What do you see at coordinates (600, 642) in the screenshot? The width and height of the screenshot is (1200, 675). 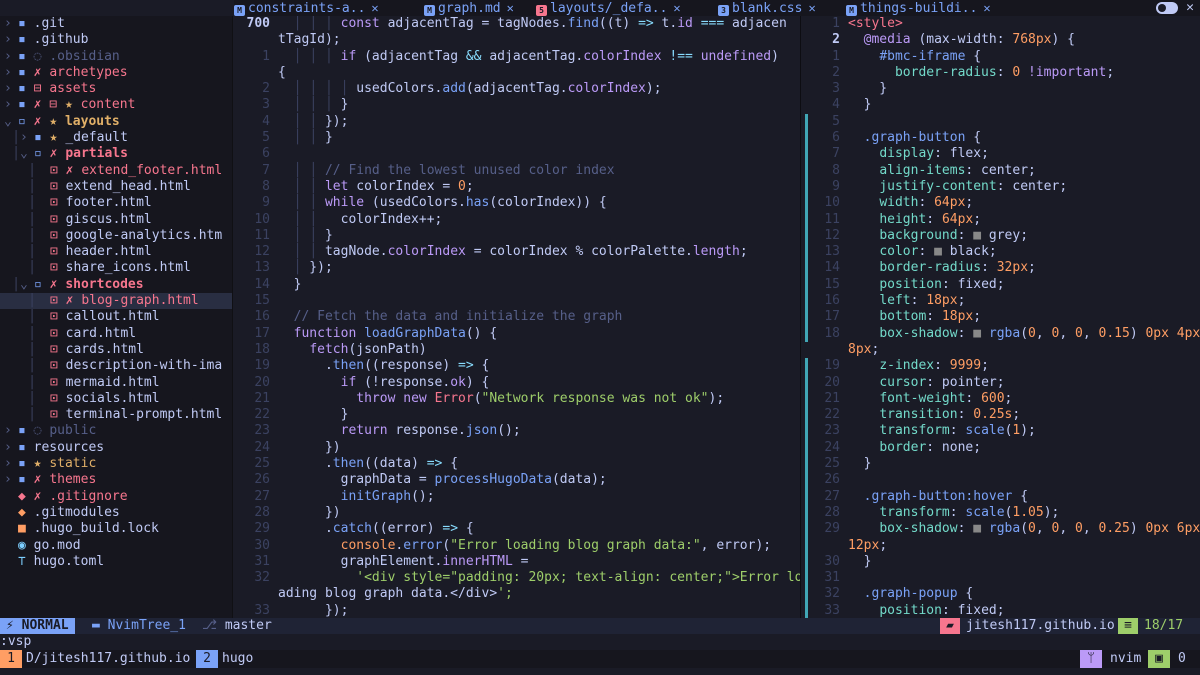 I see `command-line: :vsp` at bounding box center [600, 642].